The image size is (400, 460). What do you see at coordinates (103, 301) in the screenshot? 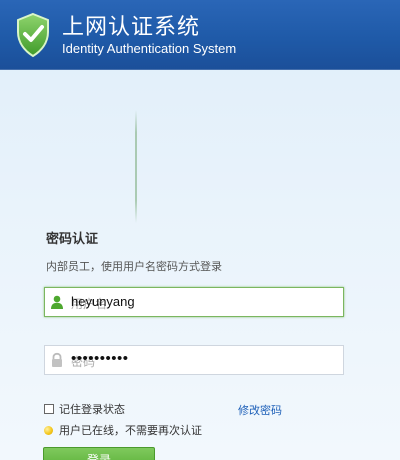
I see `username-value: heyunyang` at bounding box center [103, 301].